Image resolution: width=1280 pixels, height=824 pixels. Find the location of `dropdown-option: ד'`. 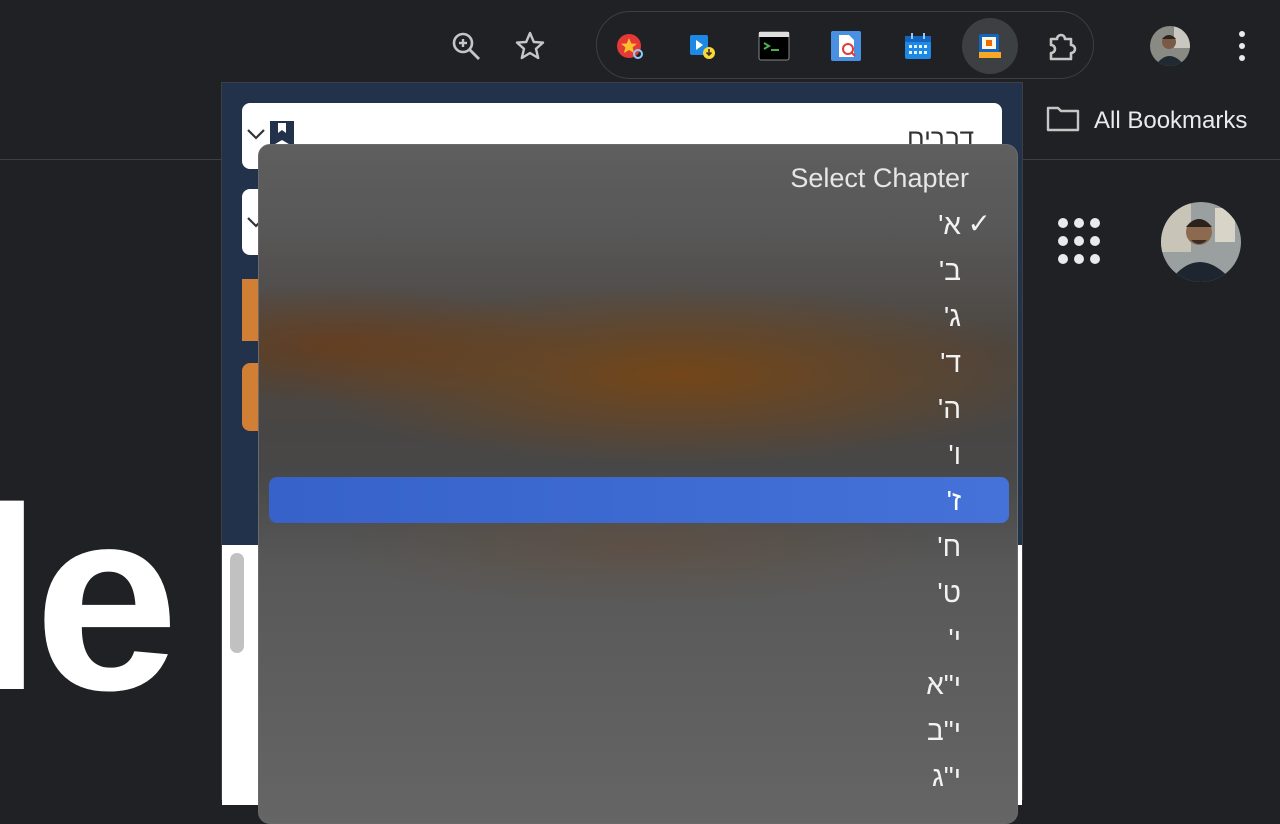

dropdown-option: ד' is located at coordinates (639, 362).